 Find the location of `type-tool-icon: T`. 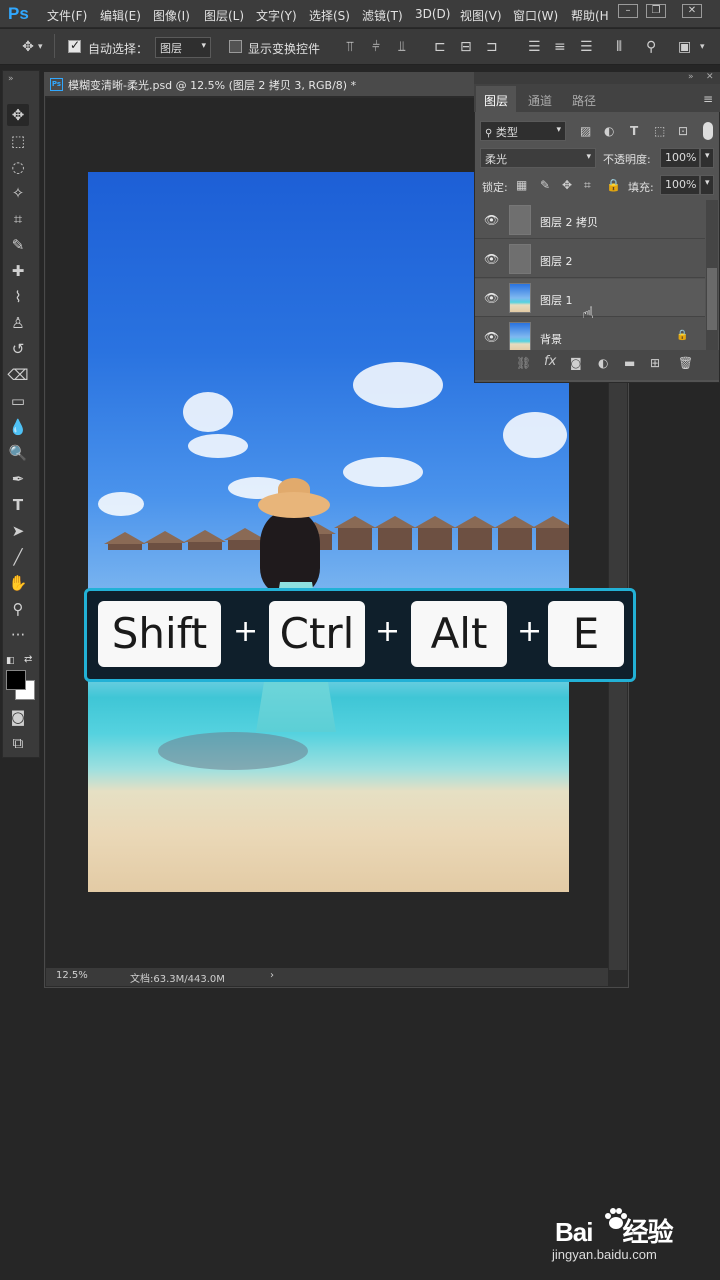

type-tool-icon: T is located at coordinates (18, 505).